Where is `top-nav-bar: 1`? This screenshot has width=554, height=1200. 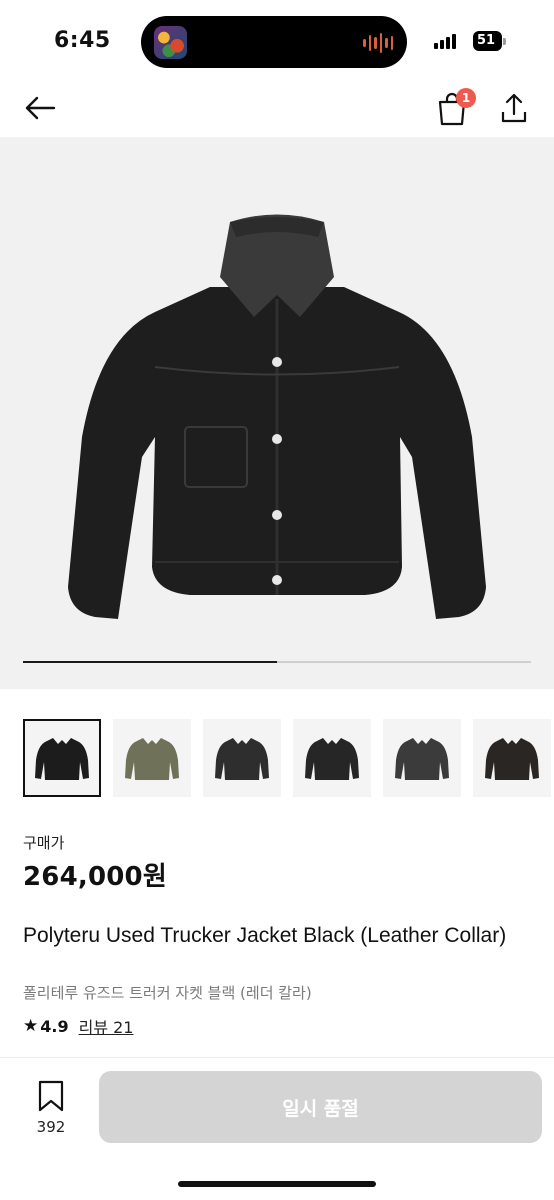 top-nav-bar: 1 is located at coordinates (277, 108).